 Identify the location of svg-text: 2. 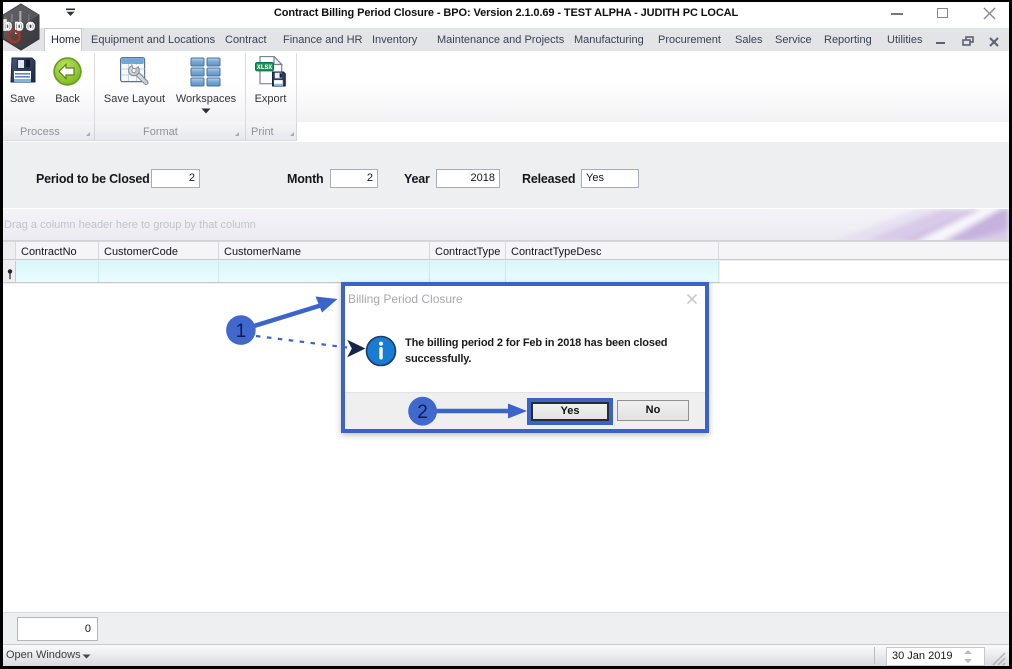
(422, 412).